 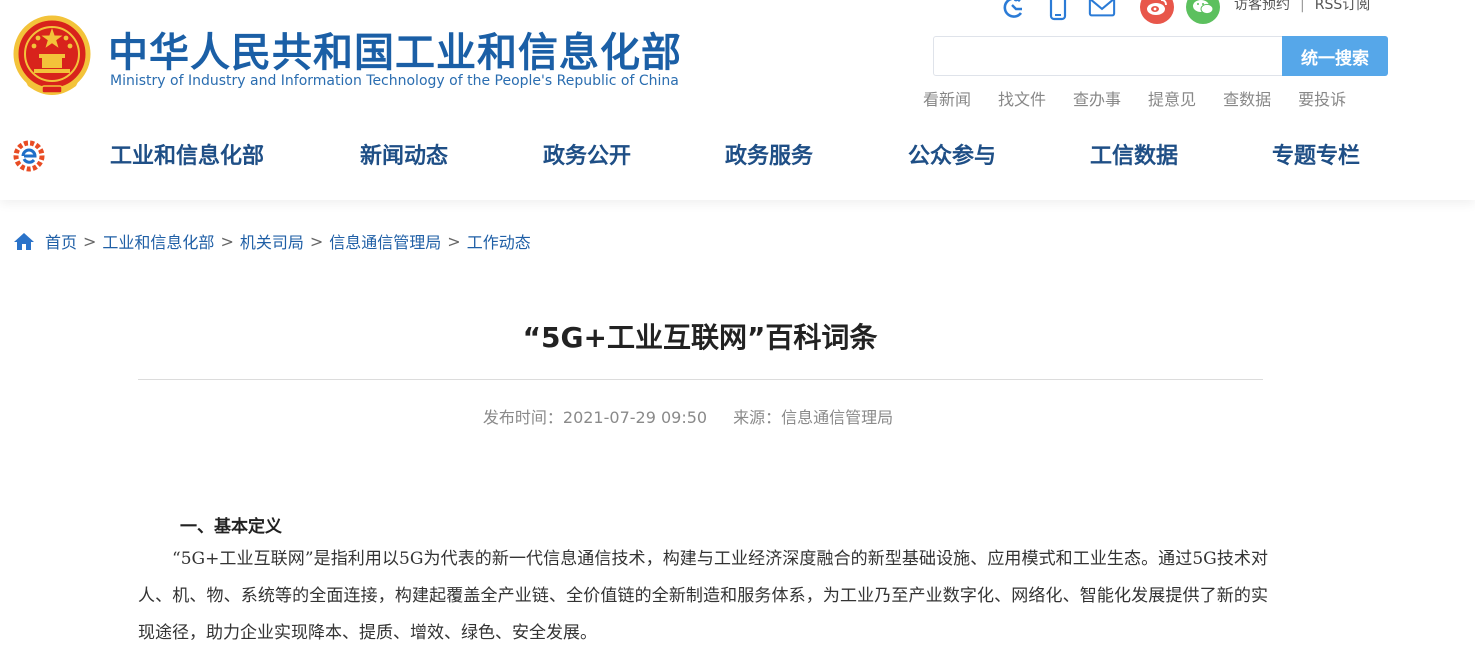 I want to click on main-nav: 工业和信息化部 新闻动态 政务公开 政务服务 公众参与 工信数据 专题专栏, so click(x=765, y=157).